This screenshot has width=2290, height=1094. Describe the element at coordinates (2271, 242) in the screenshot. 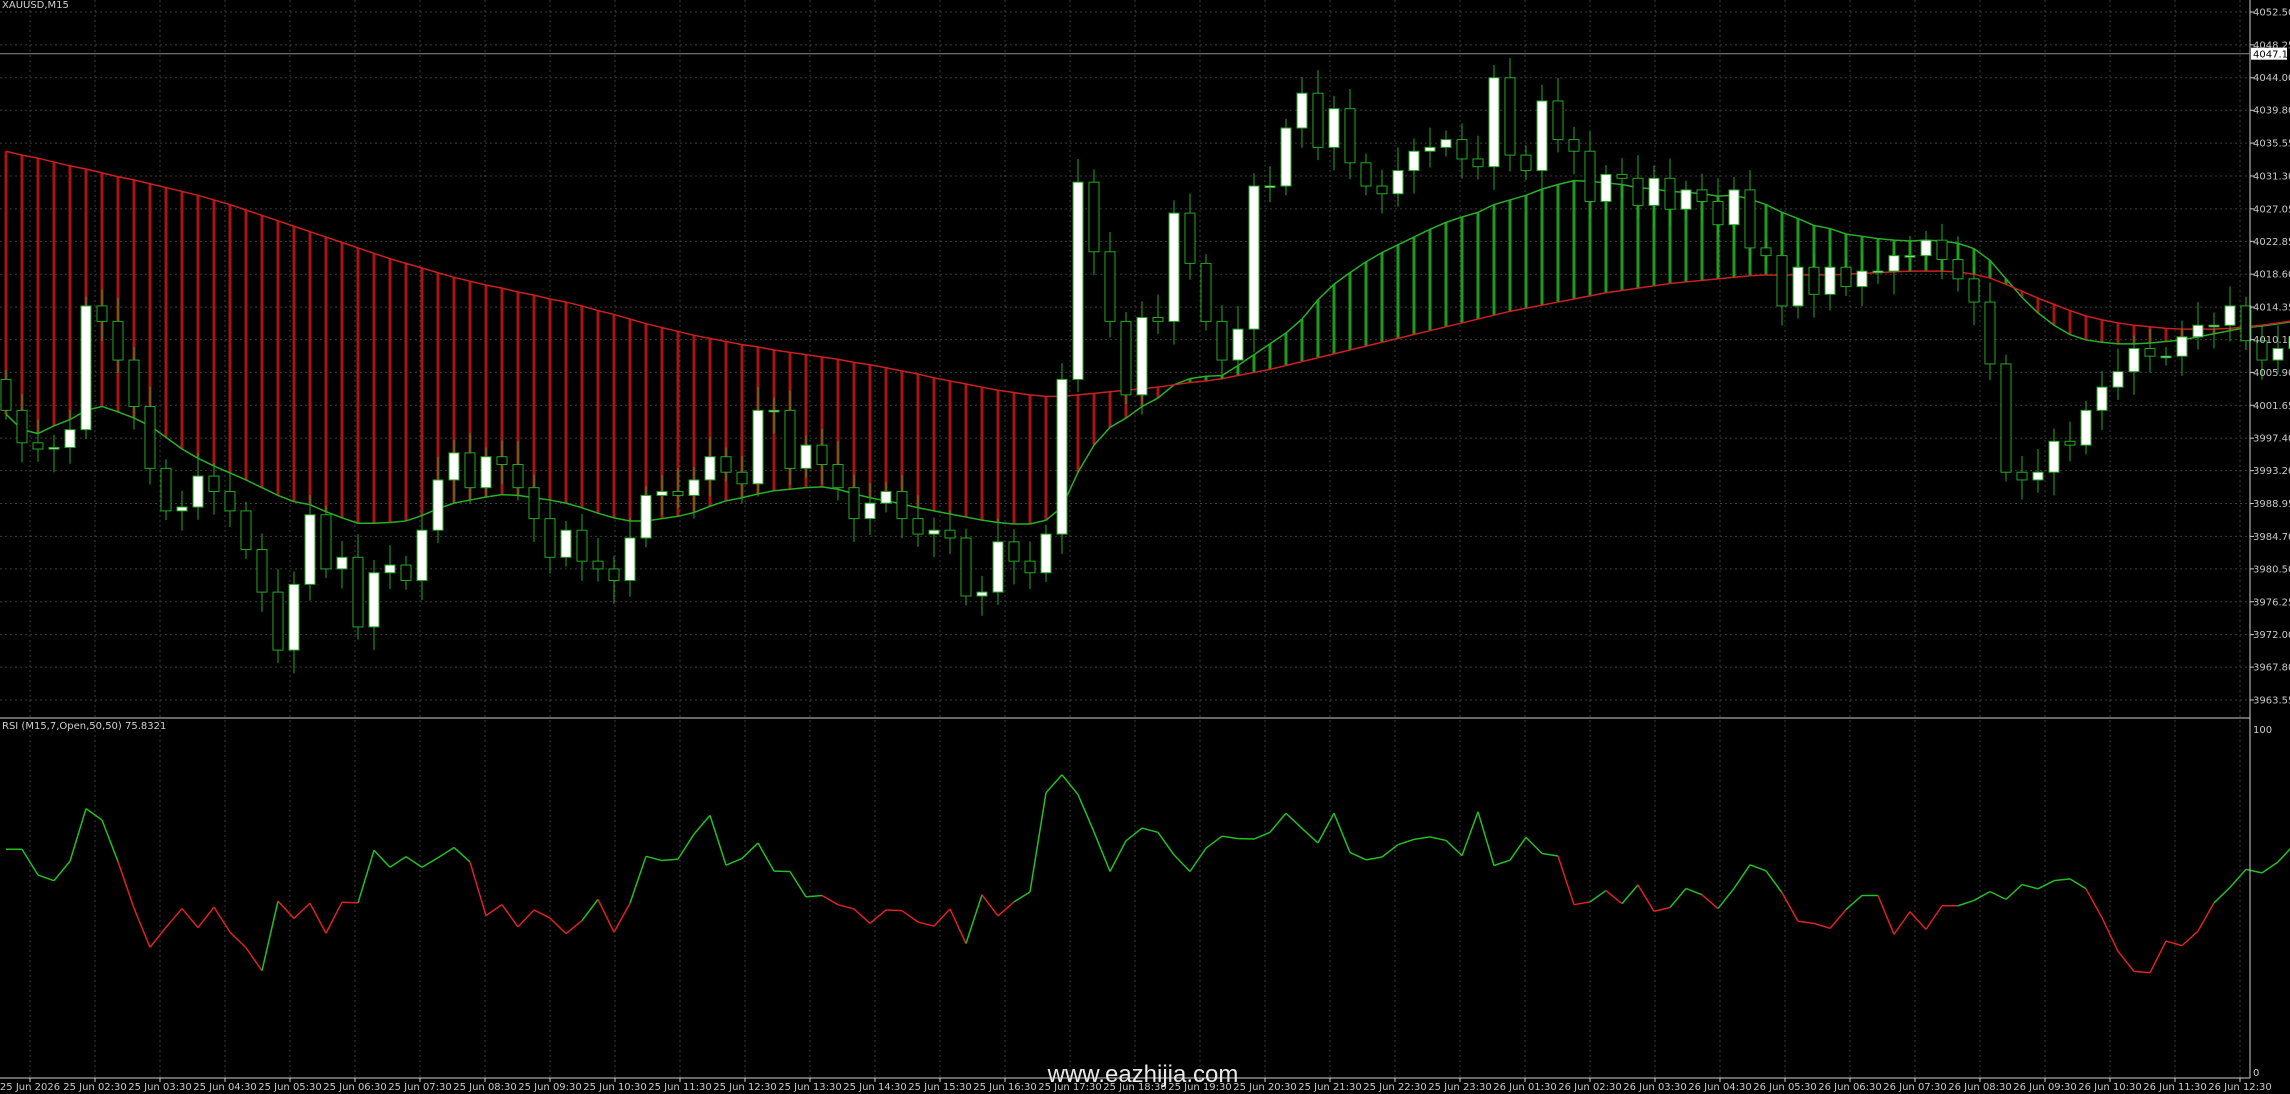

I see `price-tick-label: 4022.85` at that location.